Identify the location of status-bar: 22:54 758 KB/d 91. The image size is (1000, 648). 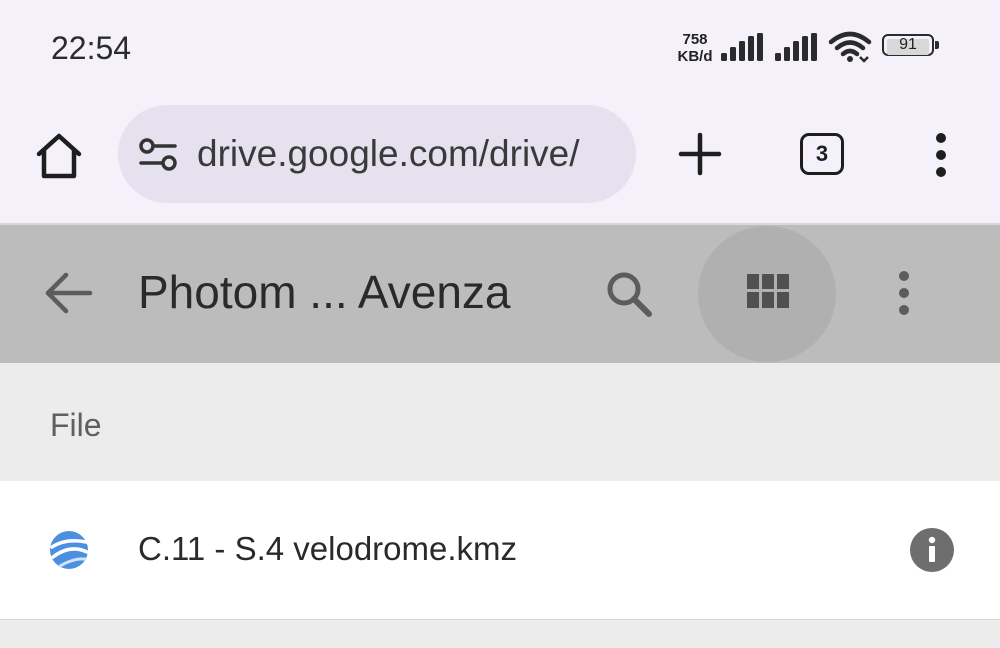
(500, 47).